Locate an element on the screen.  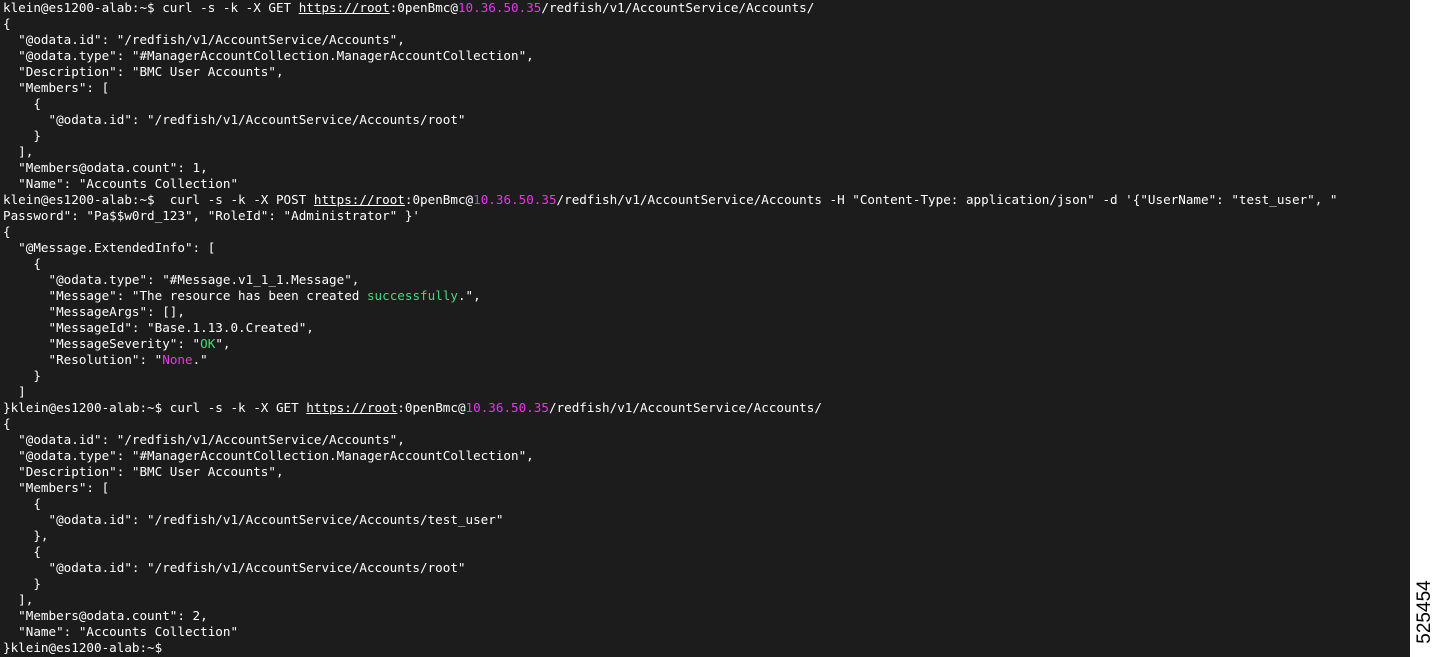
terminal-text: ] is located at coordinates (14, 391).